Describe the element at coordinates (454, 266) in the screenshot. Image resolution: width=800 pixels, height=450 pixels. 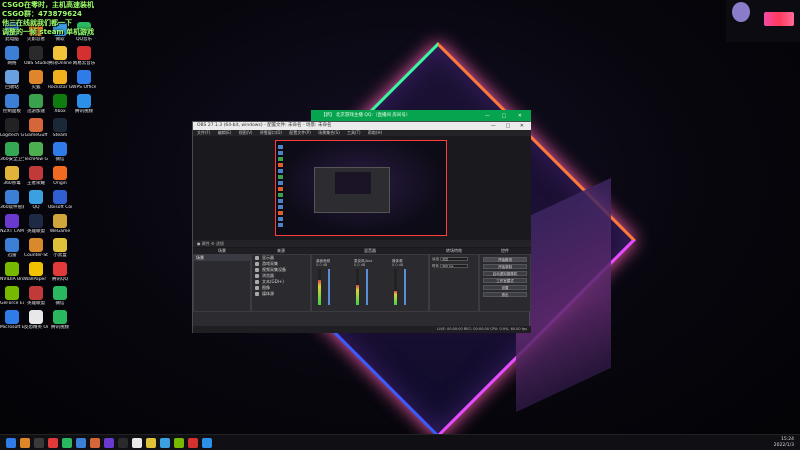
I see `transition-duration-input: 300 ms` at that location.